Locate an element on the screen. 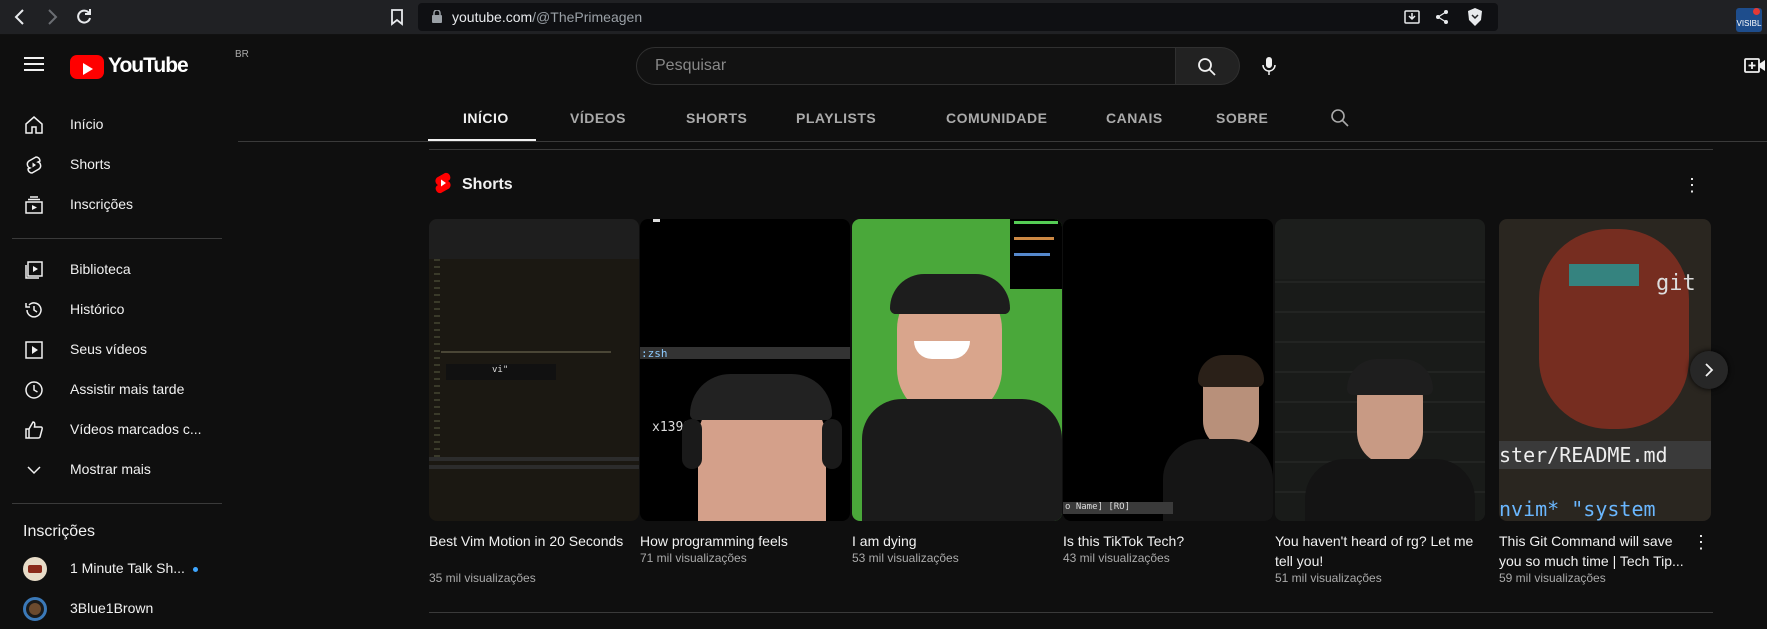  sidebar-item-watch-later: Assistir mais tarde is located at coordinates (117, 390).